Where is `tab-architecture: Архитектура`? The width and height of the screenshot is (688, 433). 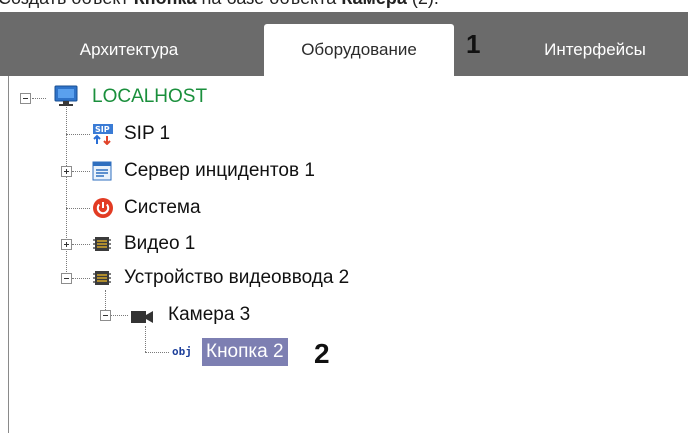 tab-architecture: Архитектура is located at coordinates (129, 50).